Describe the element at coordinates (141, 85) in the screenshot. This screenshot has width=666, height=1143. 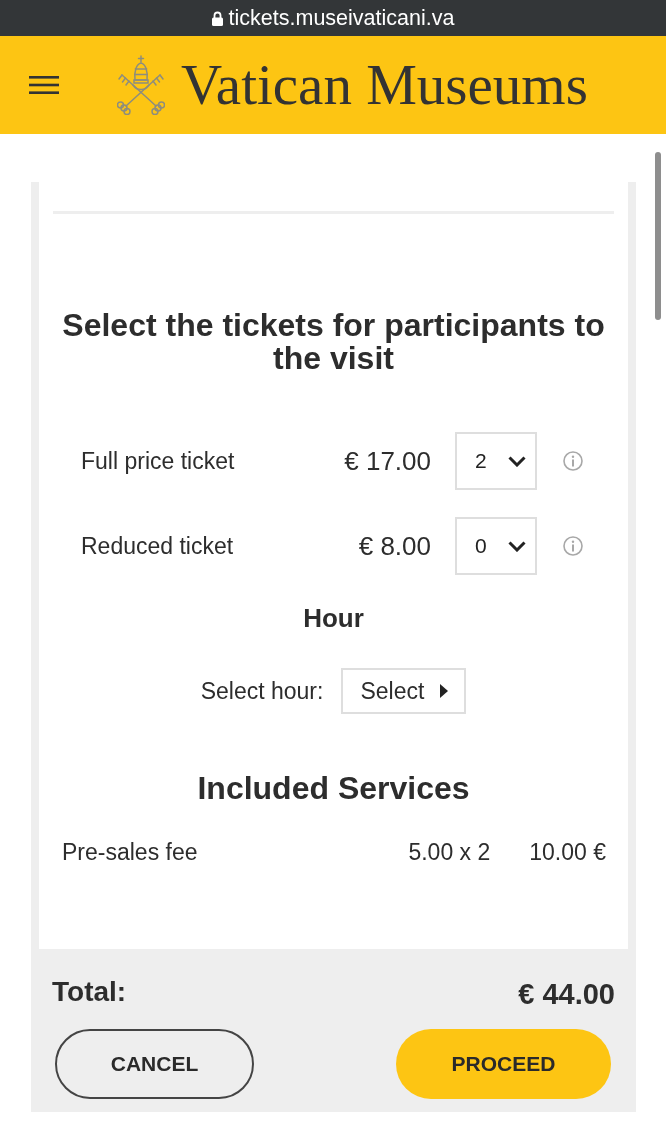
I see `keys-emblem-icon` at that location.